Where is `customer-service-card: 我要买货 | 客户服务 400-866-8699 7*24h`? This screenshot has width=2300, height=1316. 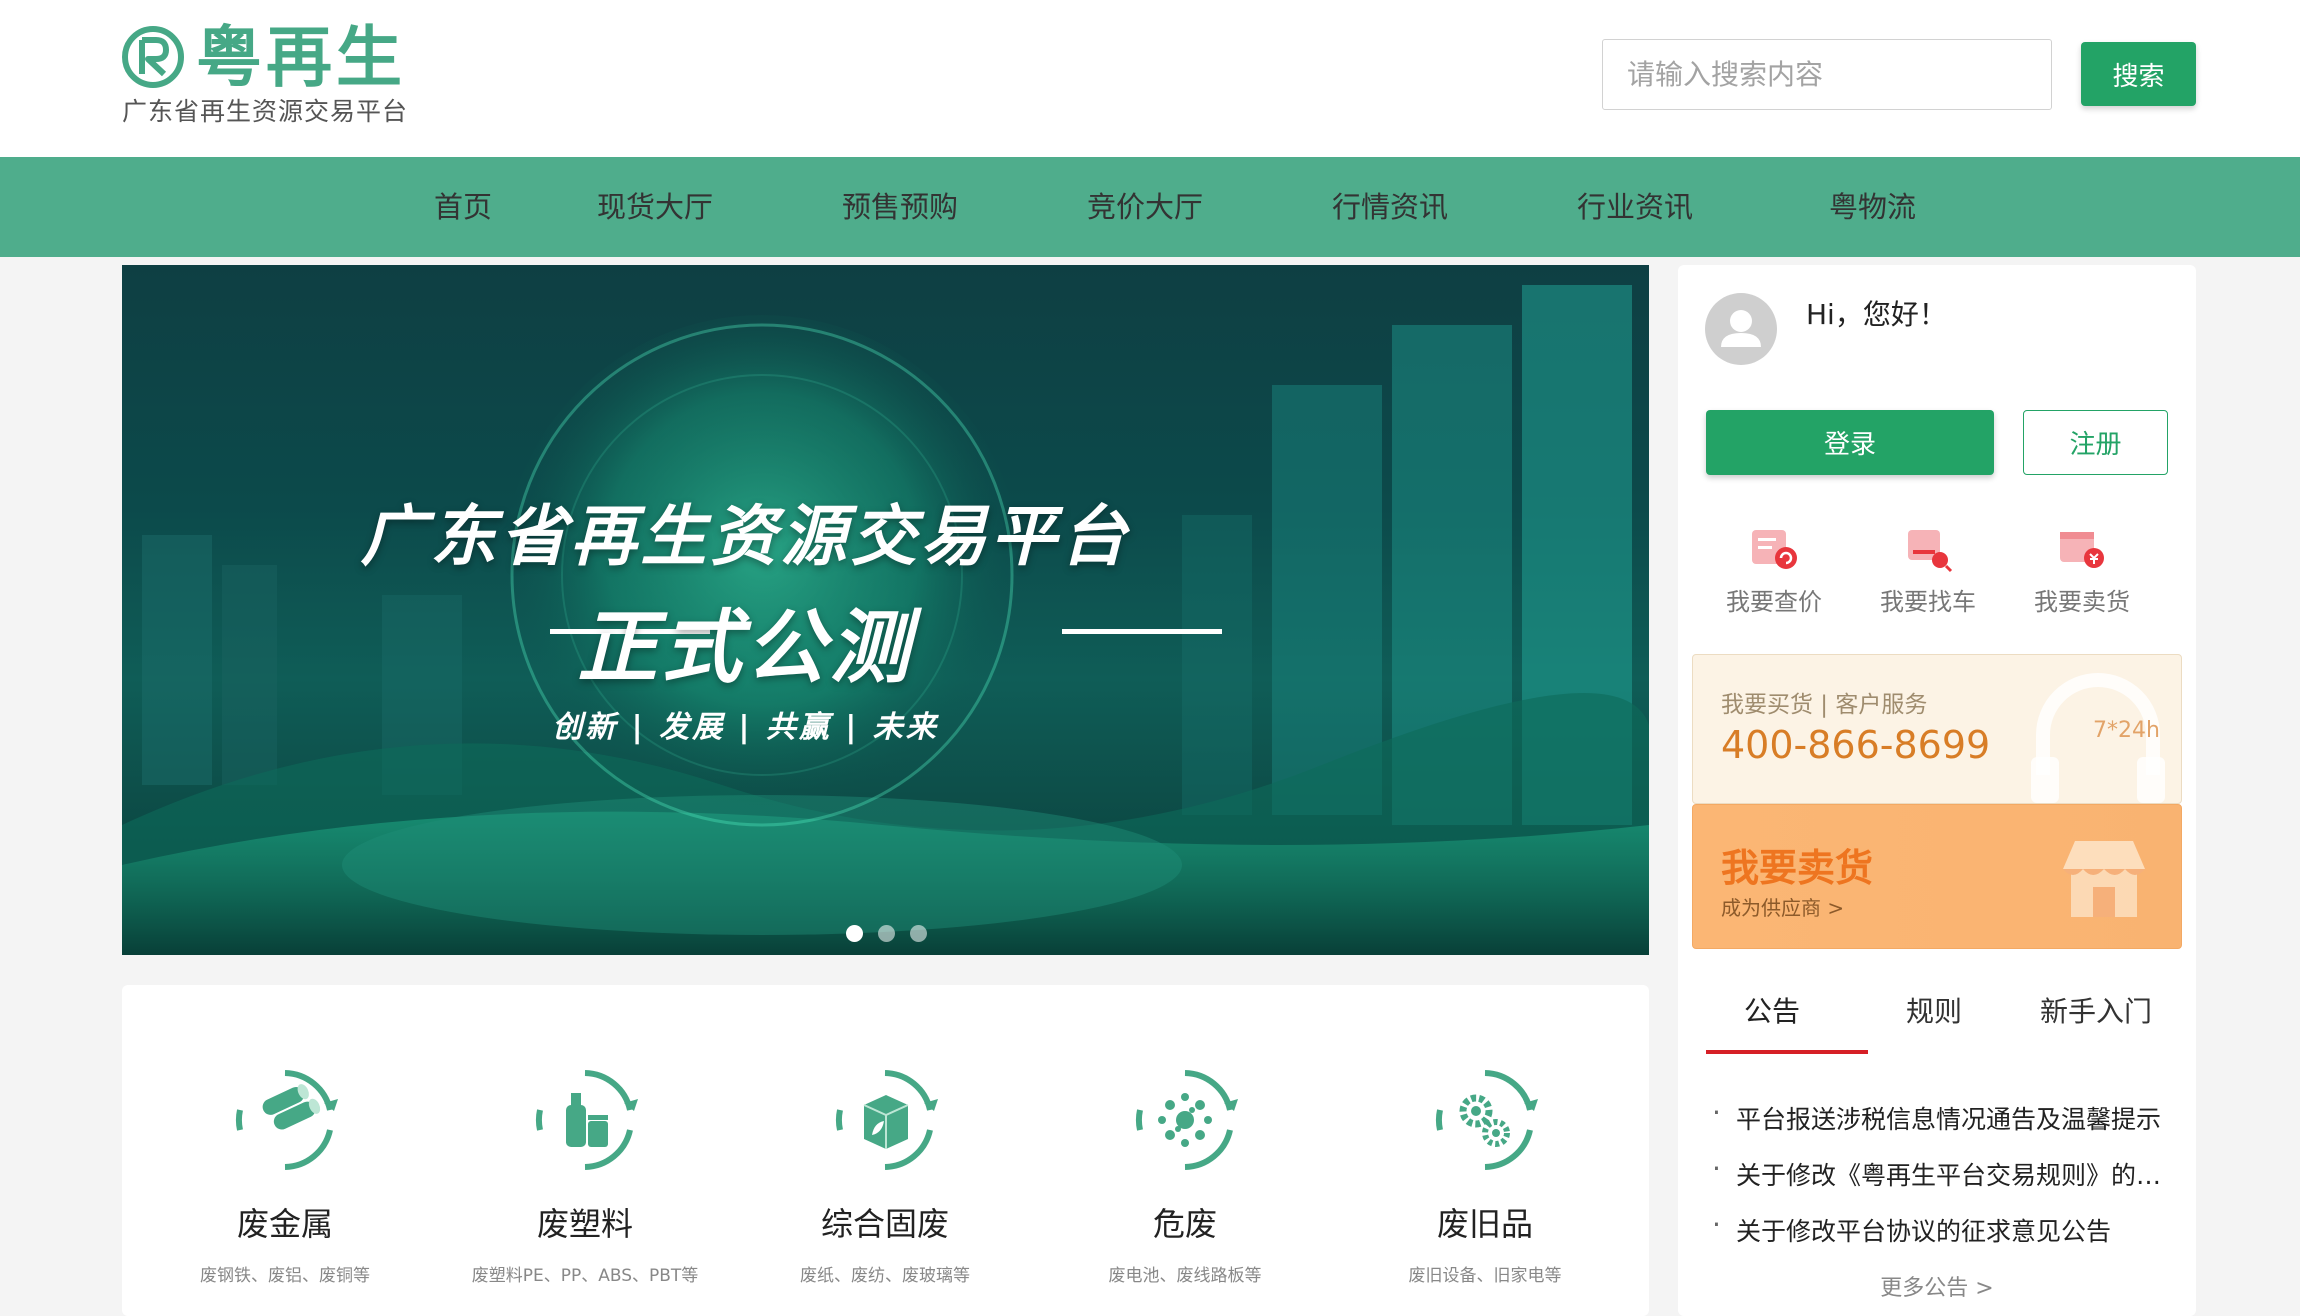
customer-service-card: 我要买货 | 客户服务 400-866-8699 7*24h is located at coordinates (1937, 729).